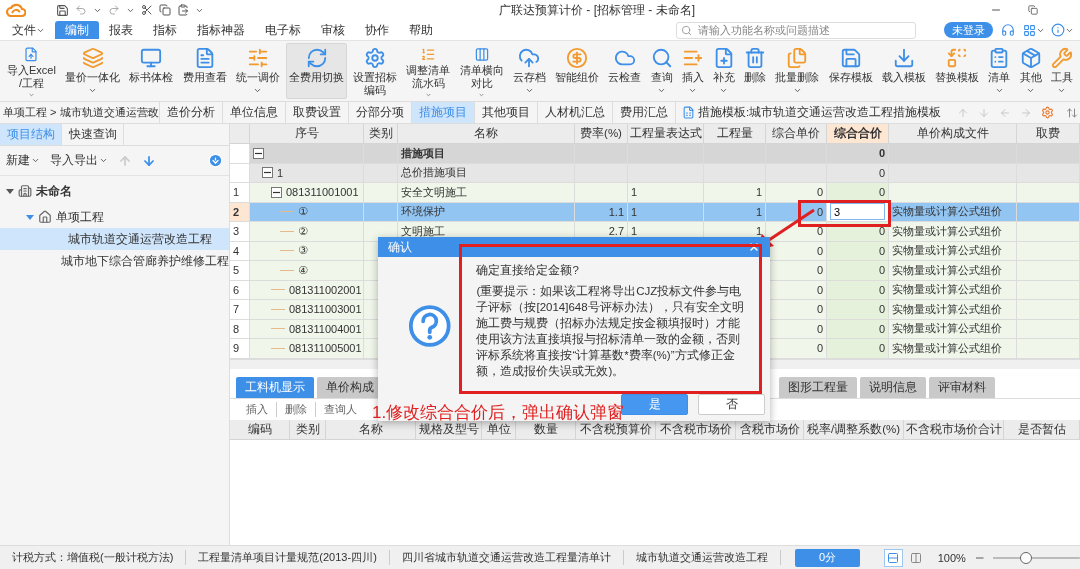 The width and height of the screenshot is (1080, 569). What do you see at coordinates (954, 429) in the screenshot?
I see `column-header: 不含税市场价合计` at bounding box center [954, 429].